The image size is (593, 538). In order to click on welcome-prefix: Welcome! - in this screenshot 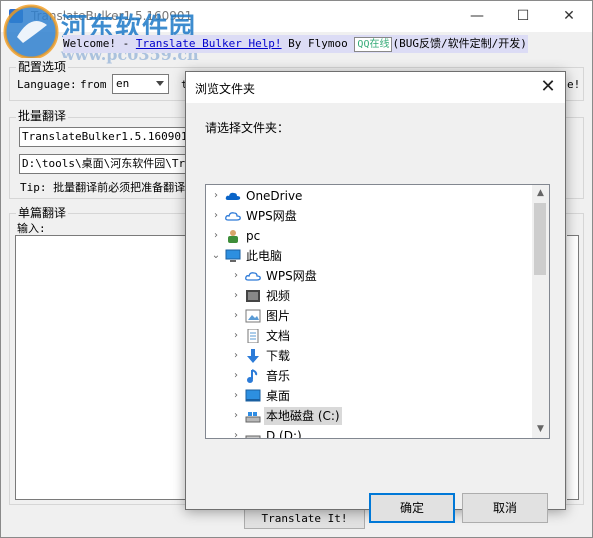, I will do `click(99, 43)`.